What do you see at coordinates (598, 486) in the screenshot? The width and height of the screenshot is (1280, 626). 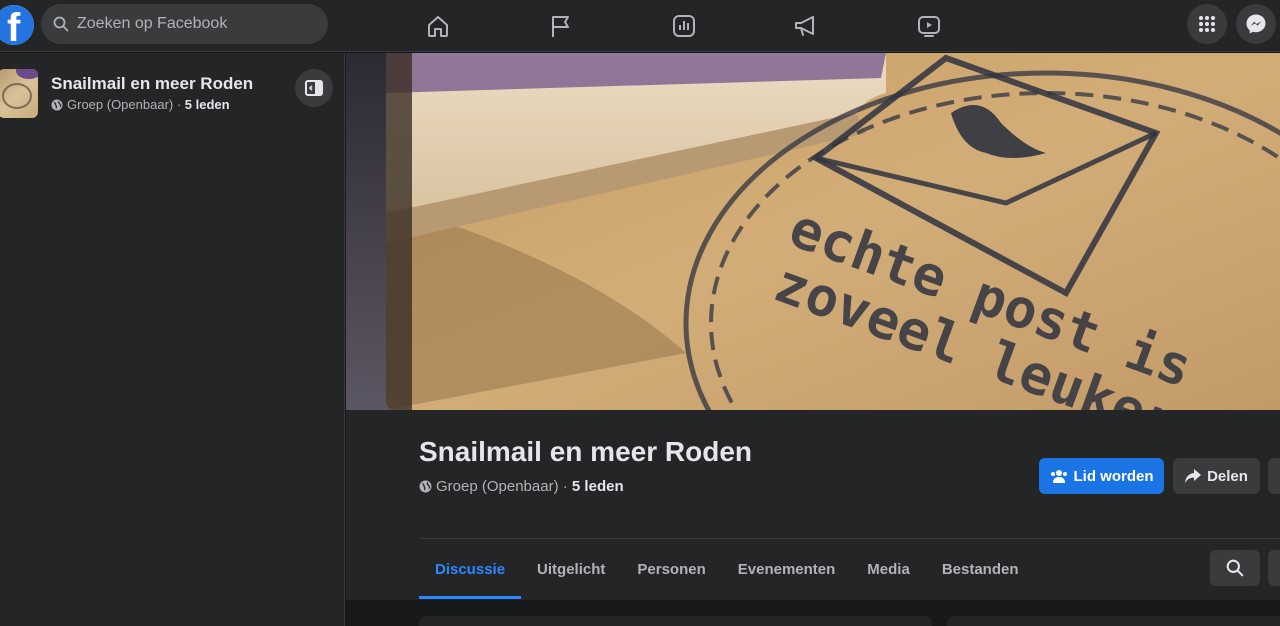 I see `member-count: 5 leden` at bounding box center [598, 486].